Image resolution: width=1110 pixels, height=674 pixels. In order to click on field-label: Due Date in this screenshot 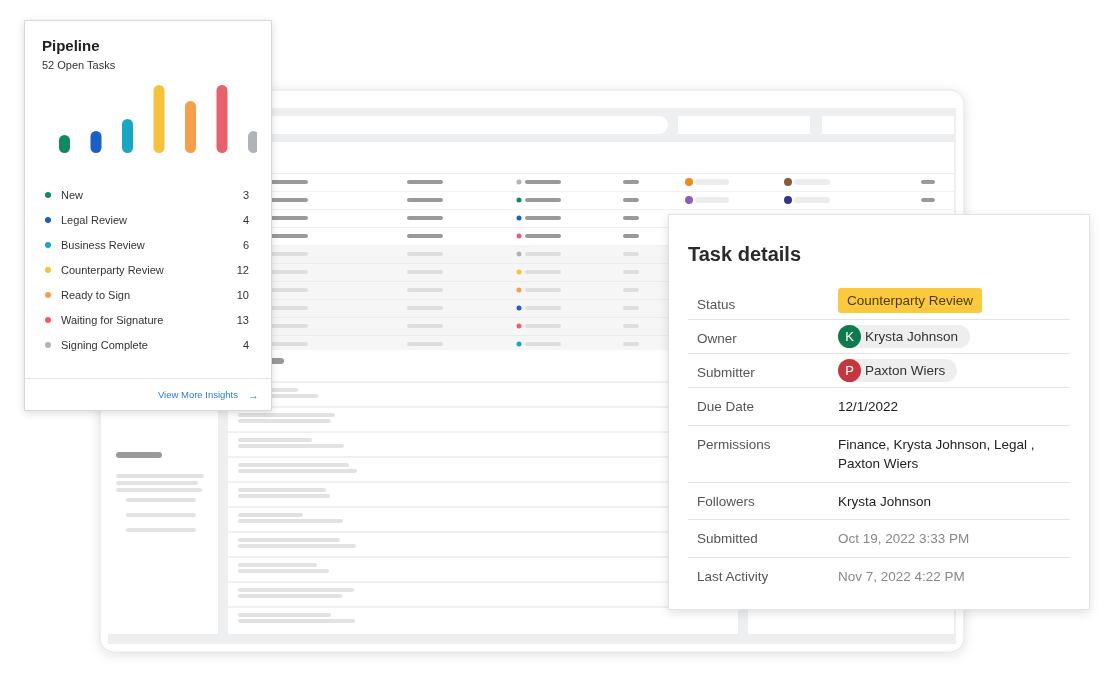, I will do `click(726, 406)`.